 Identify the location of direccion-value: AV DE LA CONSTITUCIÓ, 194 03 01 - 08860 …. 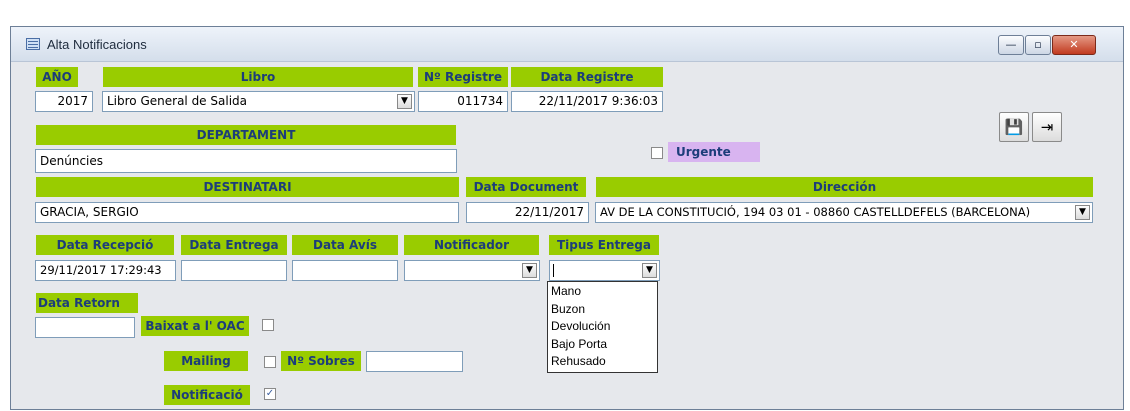
(815, 212).